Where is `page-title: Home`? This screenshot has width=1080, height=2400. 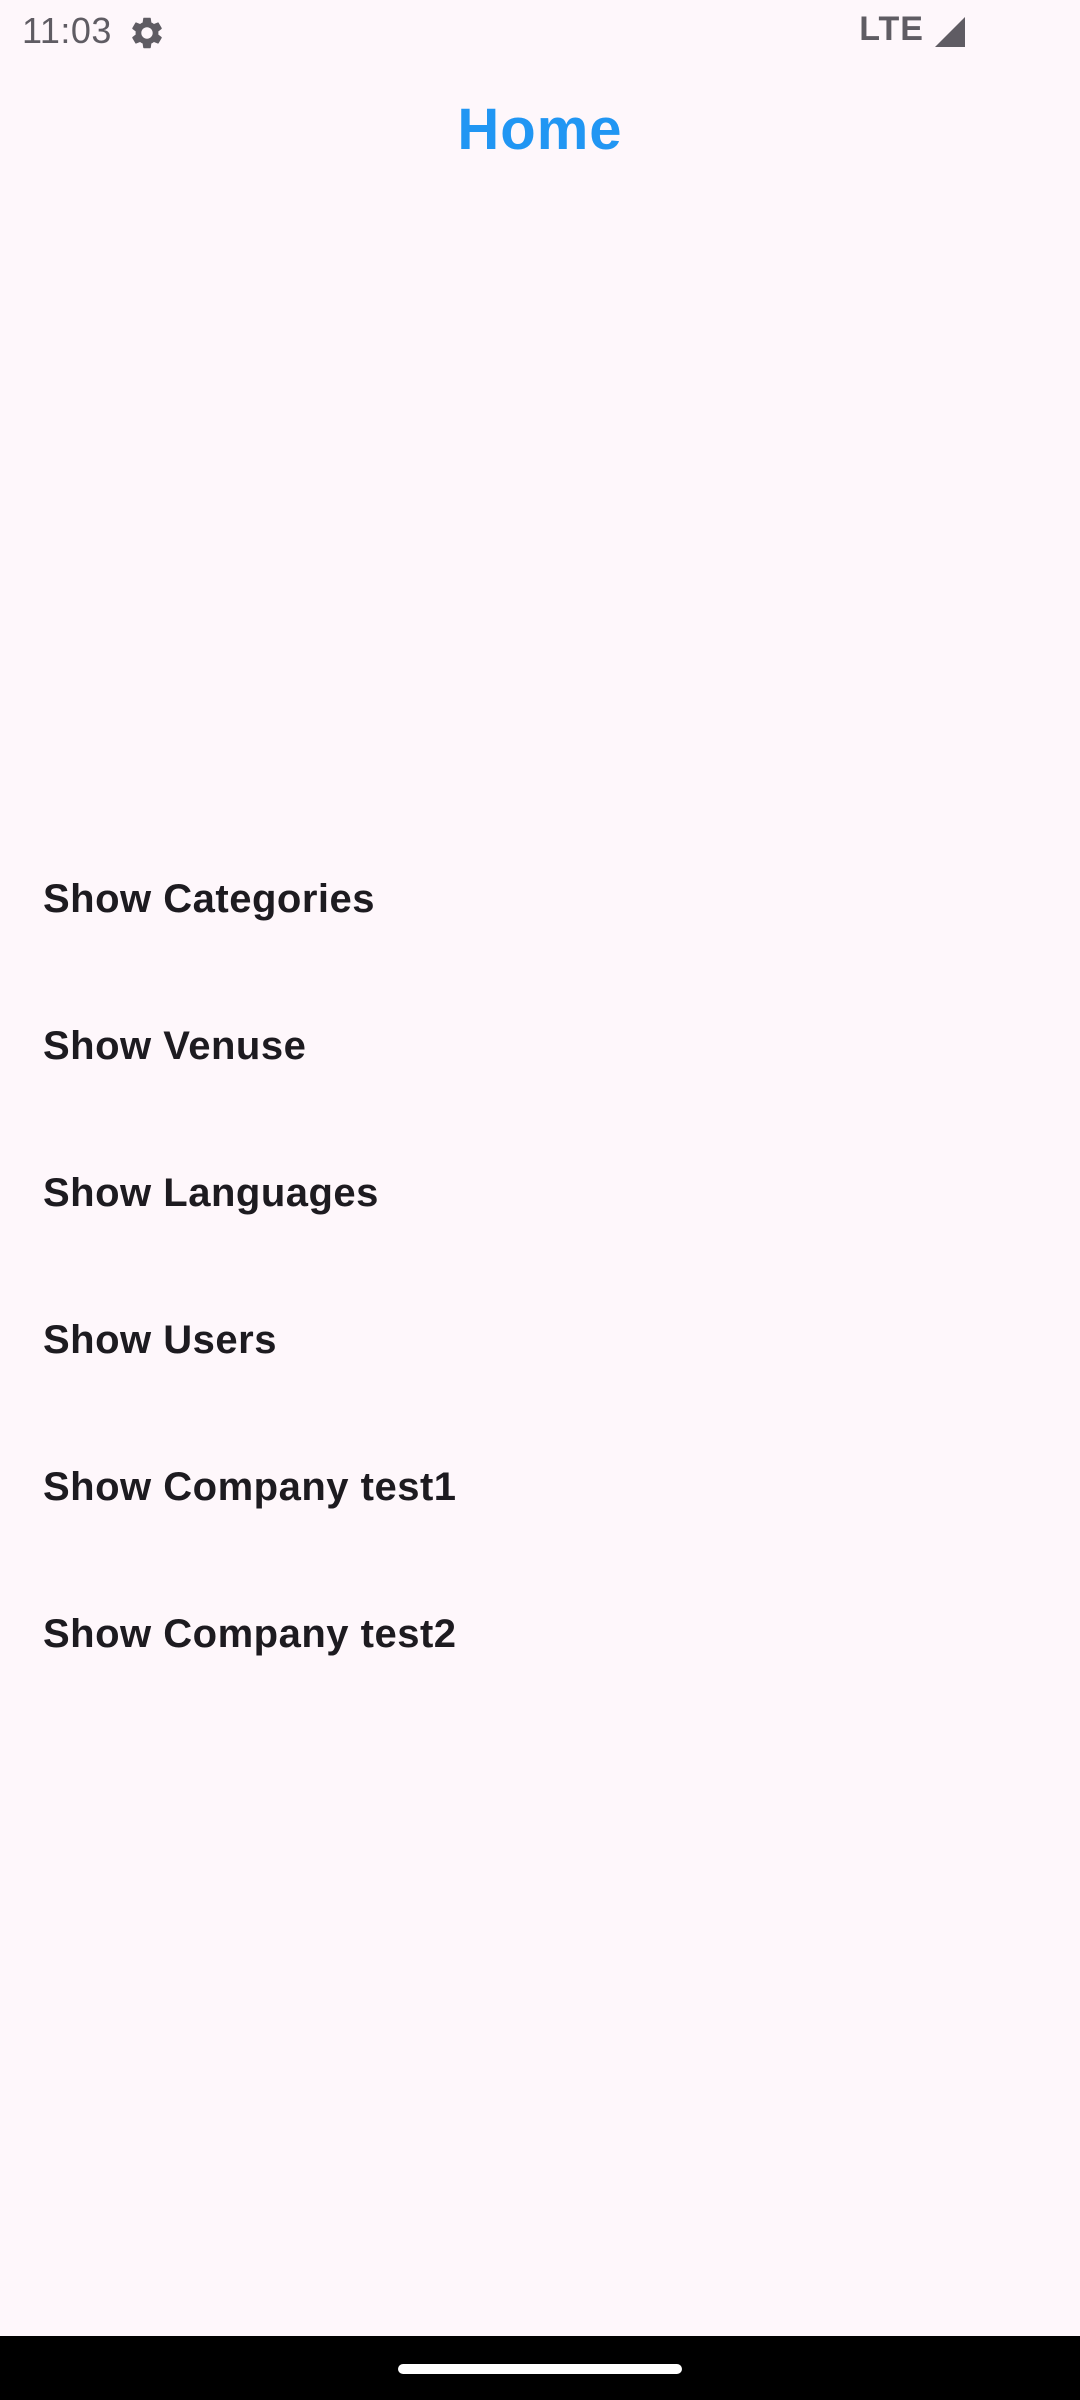 page-title: Home is located at coordinates (540, 129).